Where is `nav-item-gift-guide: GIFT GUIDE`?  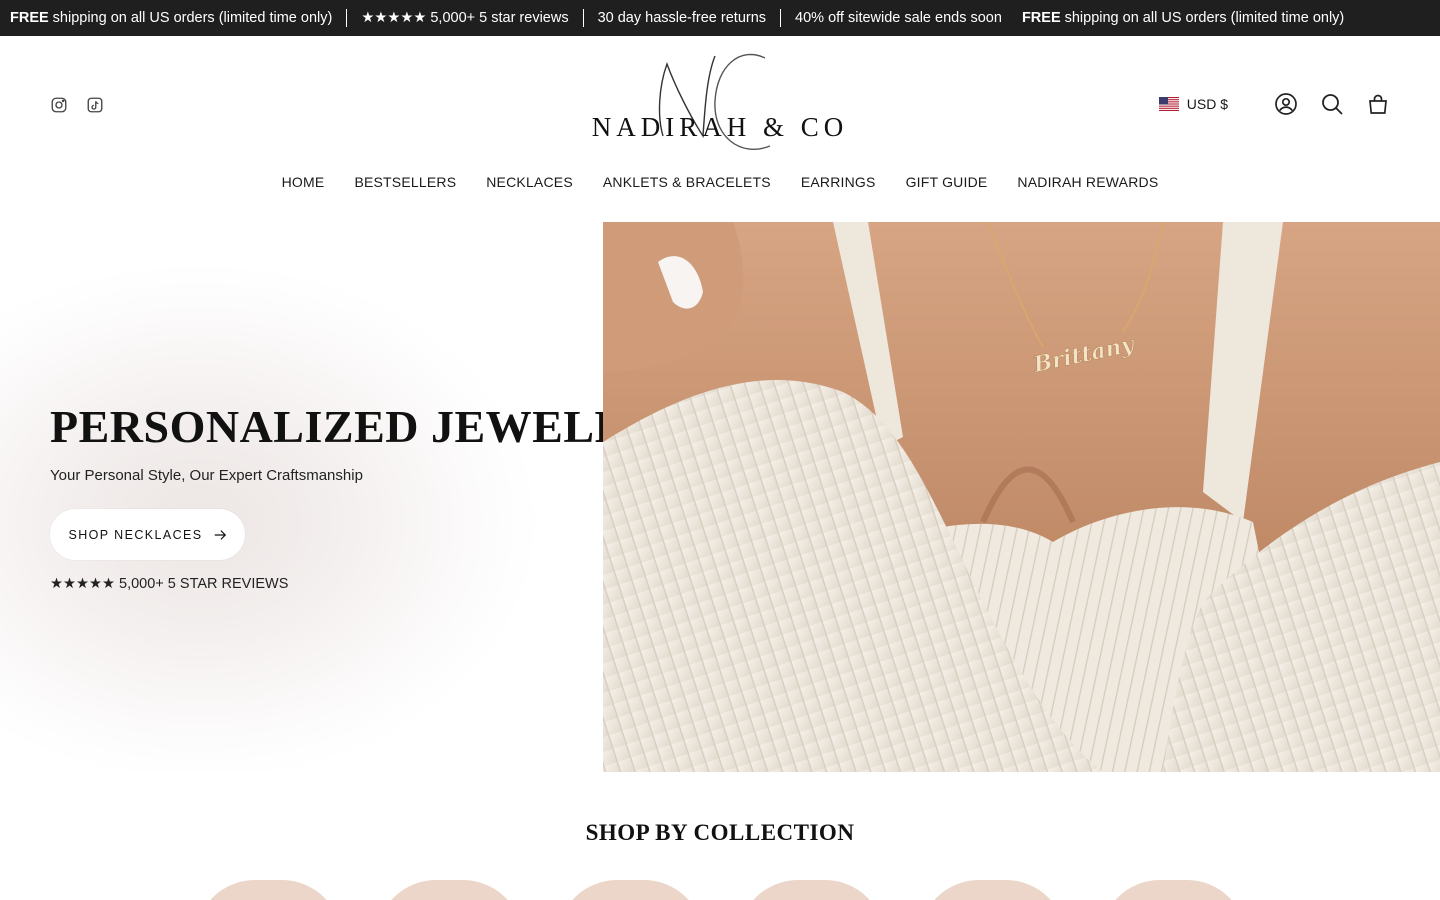
nav-item-gift-guide: GIFT GUIDE is located at coordinates (947, 182).